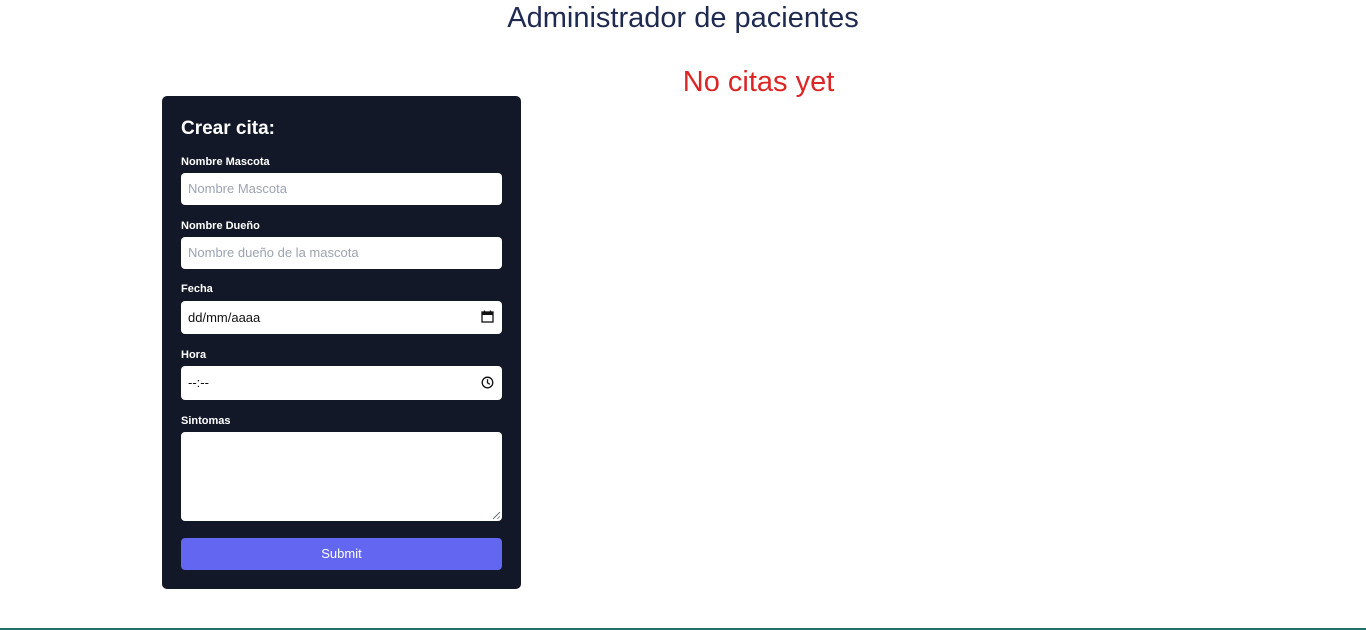  What do you see at coordinates (224, 317) in the screenshot?
I see `date-input-value: dd/mm/aaaa` at bounding box center [224, 317].